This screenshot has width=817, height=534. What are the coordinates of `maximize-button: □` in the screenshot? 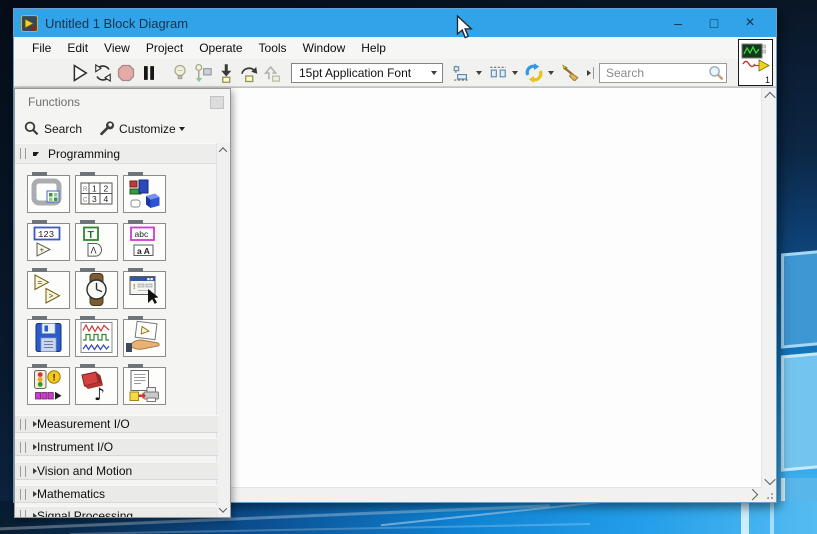 It's located at (714, 23).